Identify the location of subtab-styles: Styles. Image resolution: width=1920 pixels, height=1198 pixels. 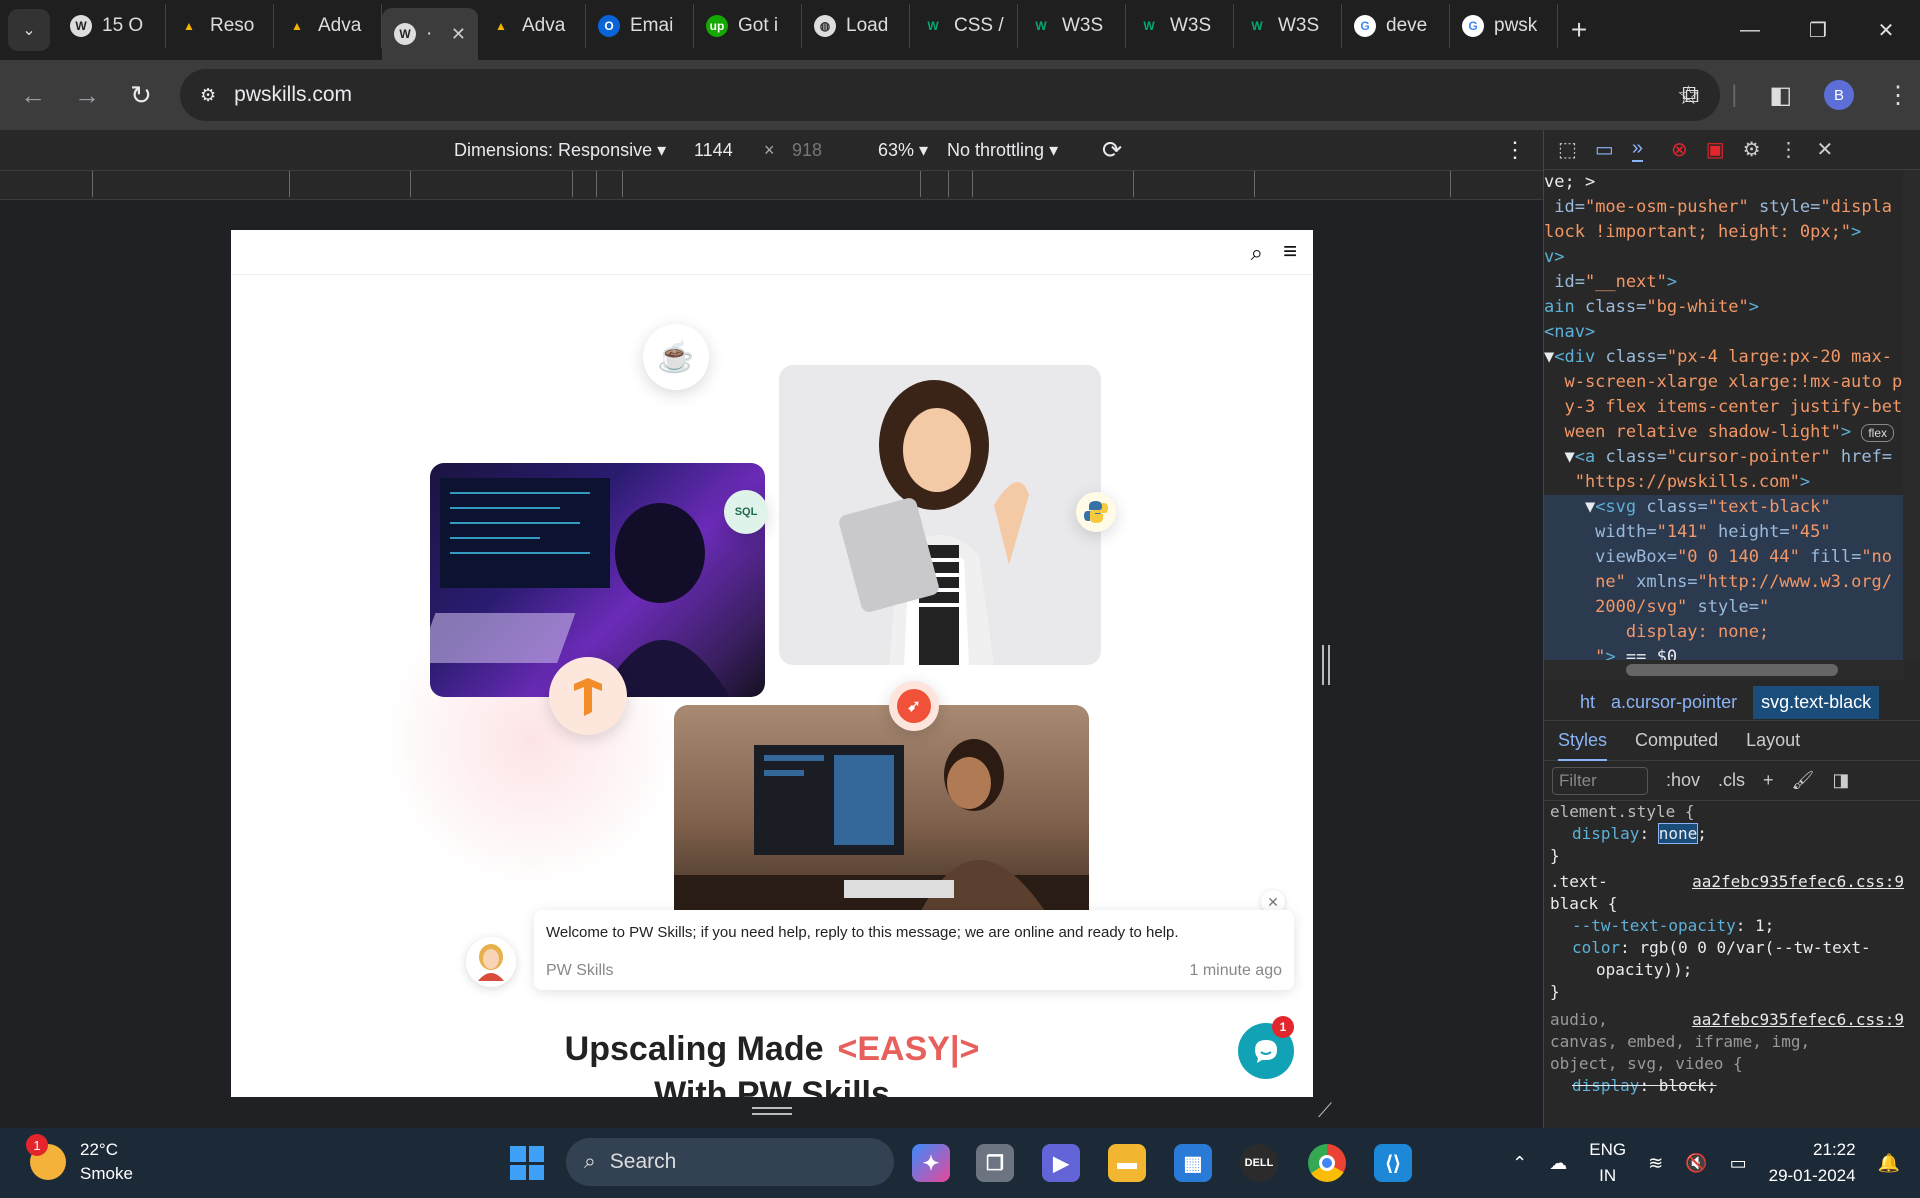
(1583, 745).